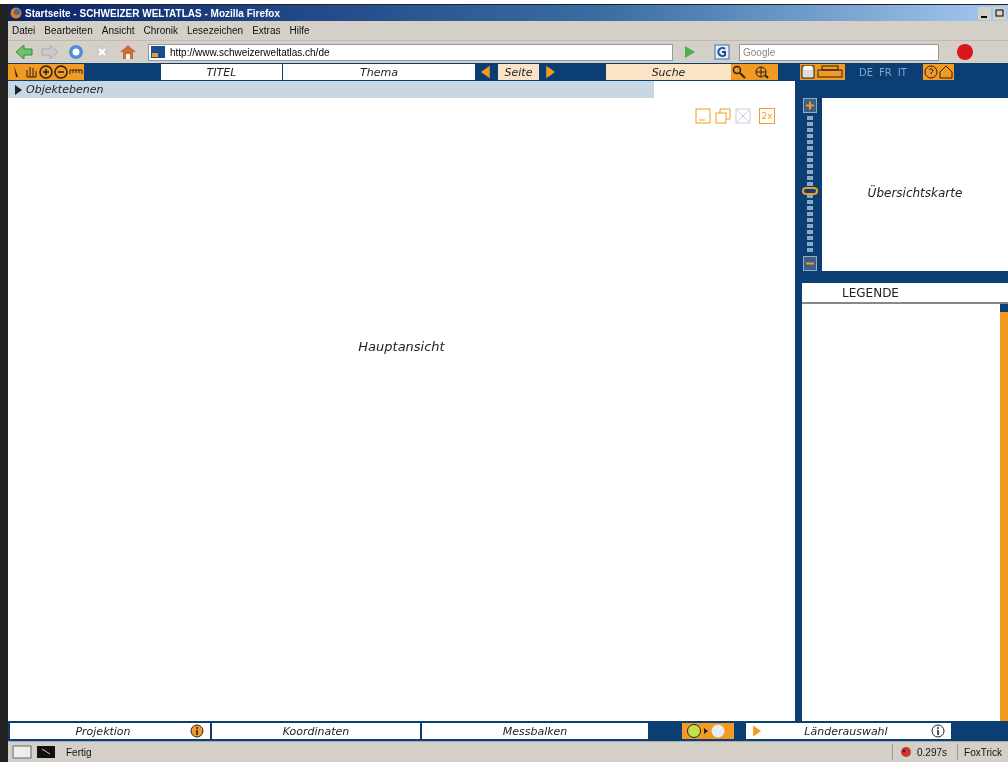 This screenshot has width=1008, height=767. I want to click on menu-item: Ansicht, so click(118, 30).